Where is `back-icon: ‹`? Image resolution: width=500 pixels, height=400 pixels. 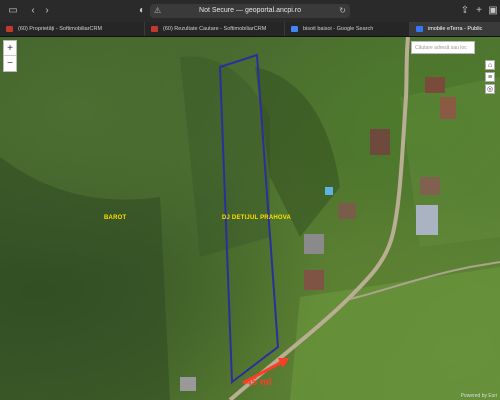
back-icon: ‹ is located at coordinates (33, 11).